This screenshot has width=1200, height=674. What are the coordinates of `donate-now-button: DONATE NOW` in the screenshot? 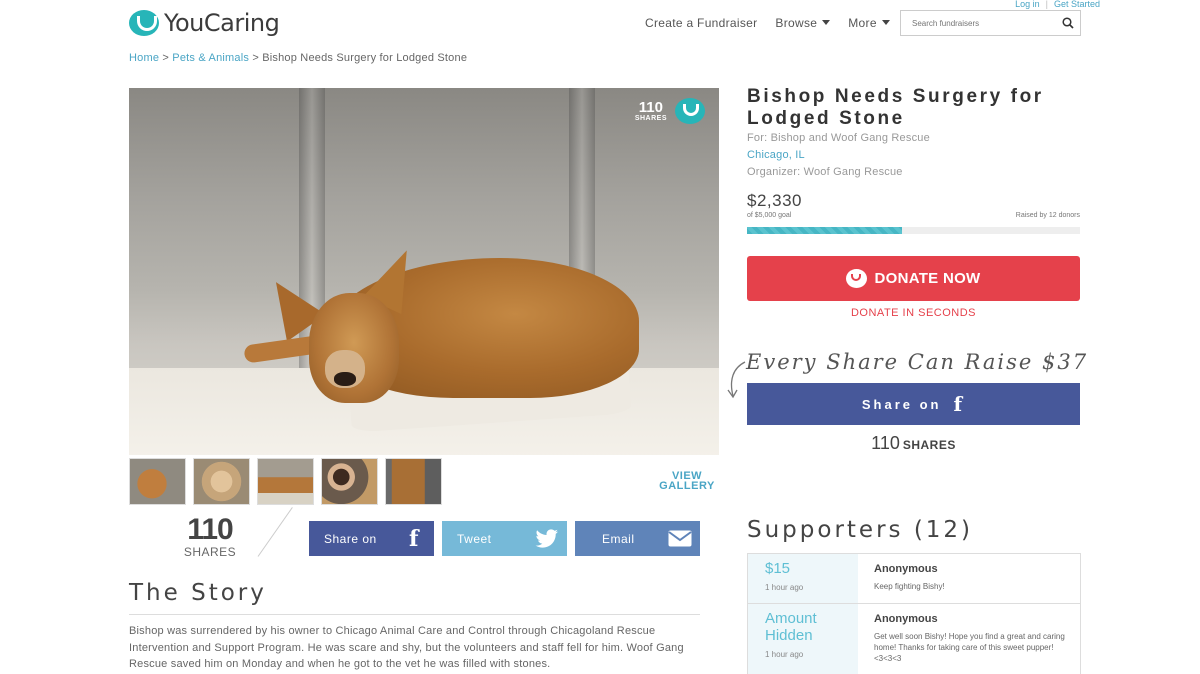 It's located at (913, 278).